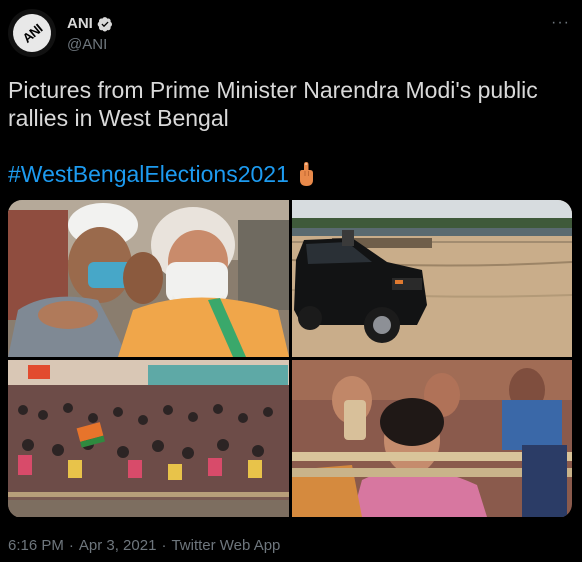  I want to click on author-handle: @ANI, so click(87, 44).